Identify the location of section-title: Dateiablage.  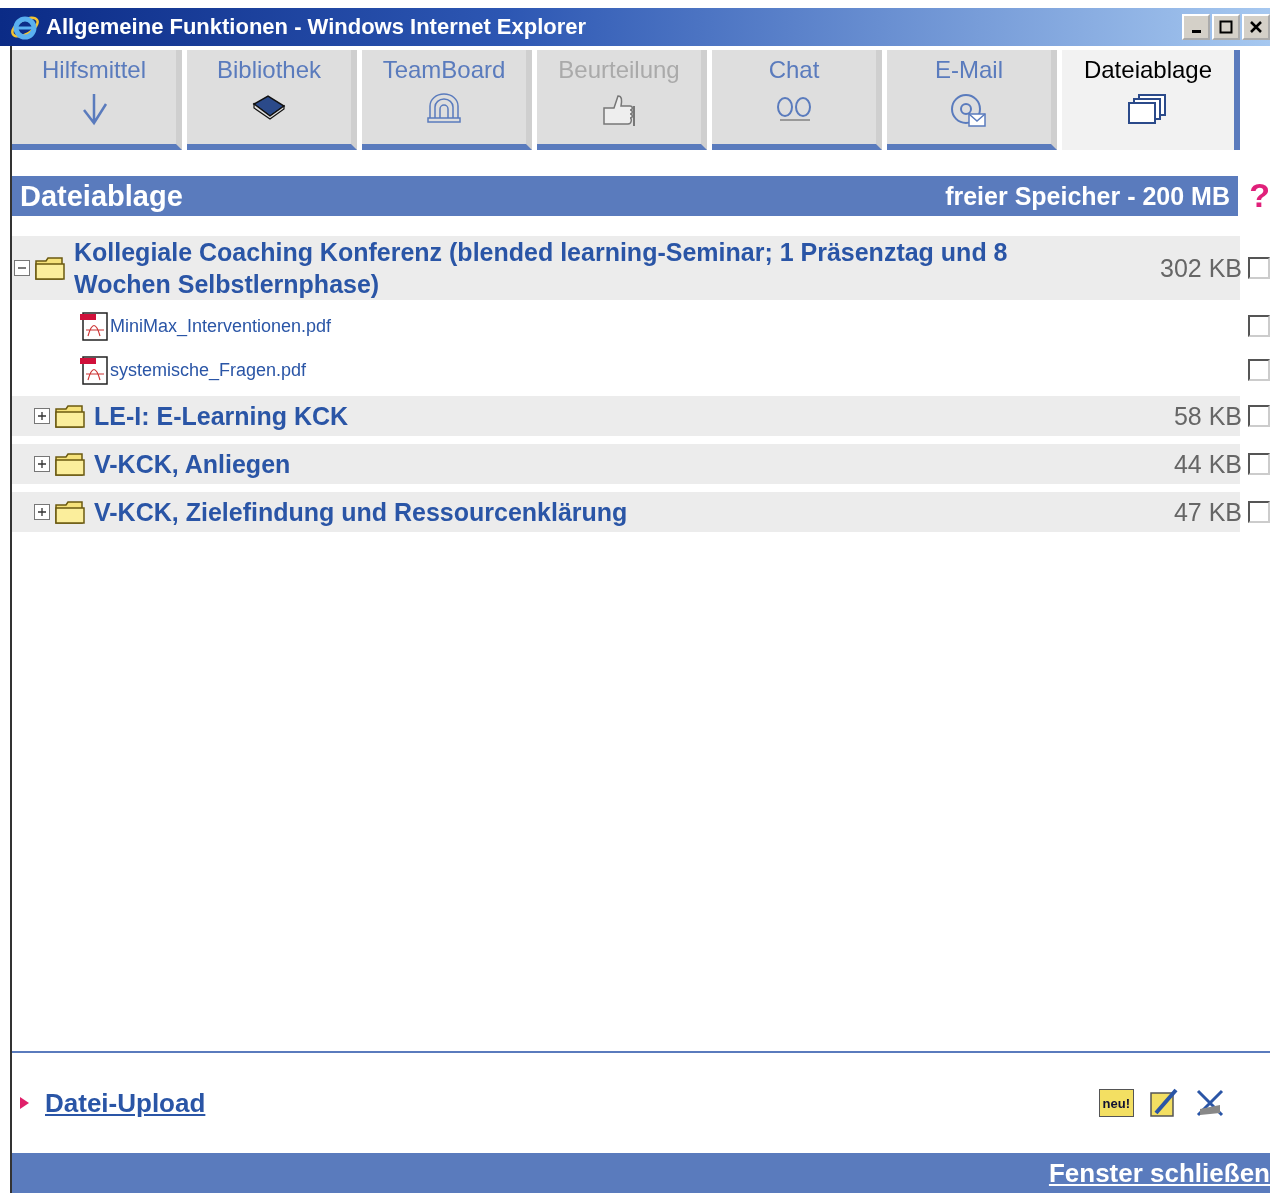
(102, 196).